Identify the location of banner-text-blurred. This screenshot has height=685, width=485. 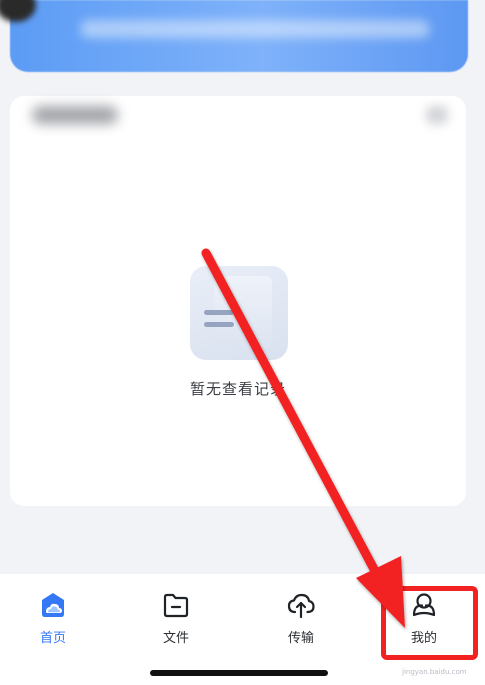
(255, 29).